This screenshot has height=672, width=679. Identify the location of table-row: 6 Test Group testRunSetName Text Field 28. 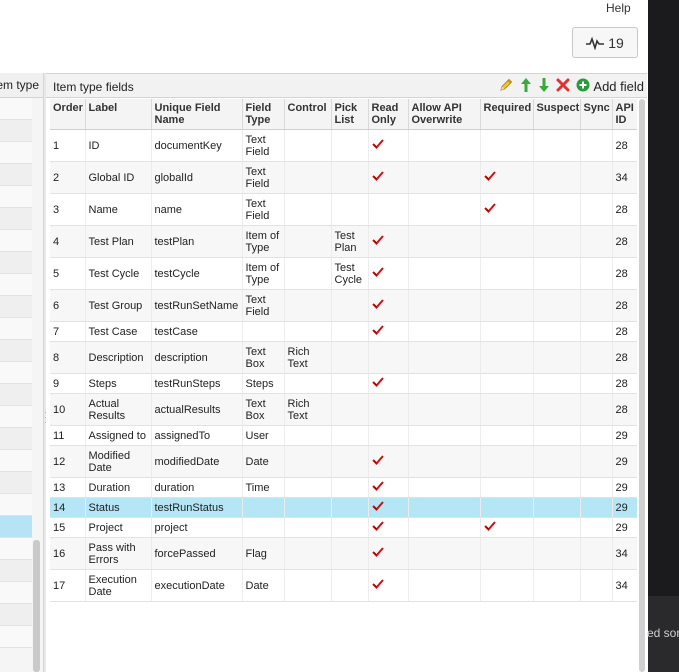
(343, 305).